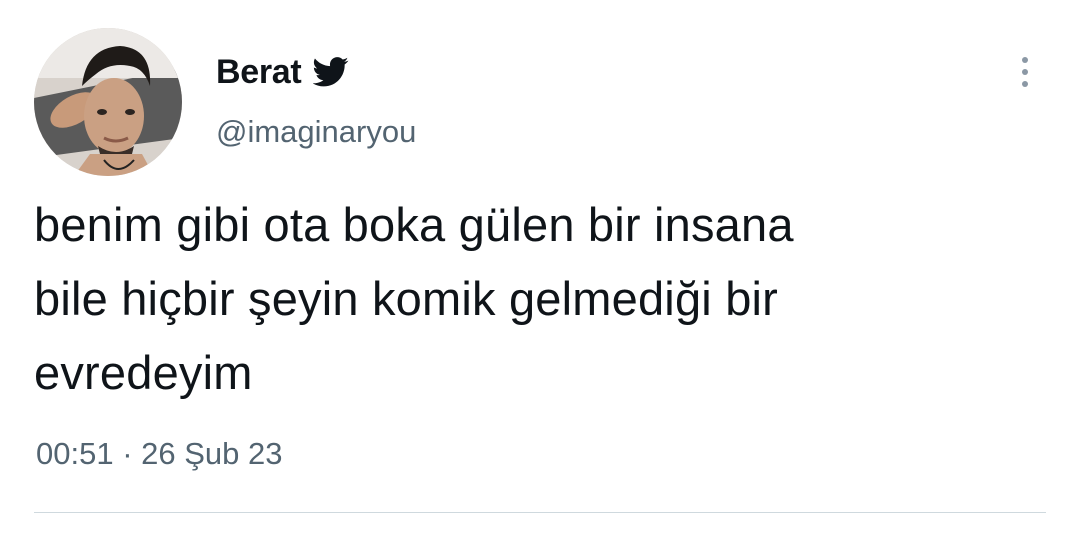  I want to click on tweet-date: 26 Şub 23, so click(211, 453).